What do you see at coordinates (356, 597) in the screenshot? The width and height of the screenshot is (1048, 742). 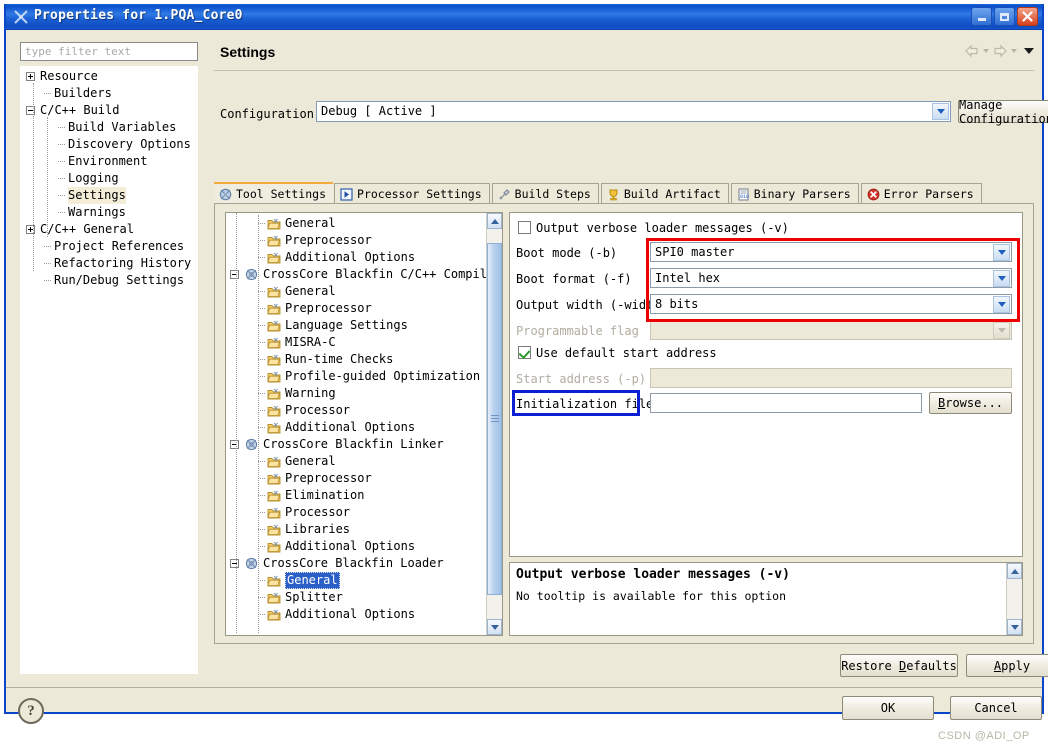 I see `tool-tree-item: Splitter` at bounding box center [356, 597].